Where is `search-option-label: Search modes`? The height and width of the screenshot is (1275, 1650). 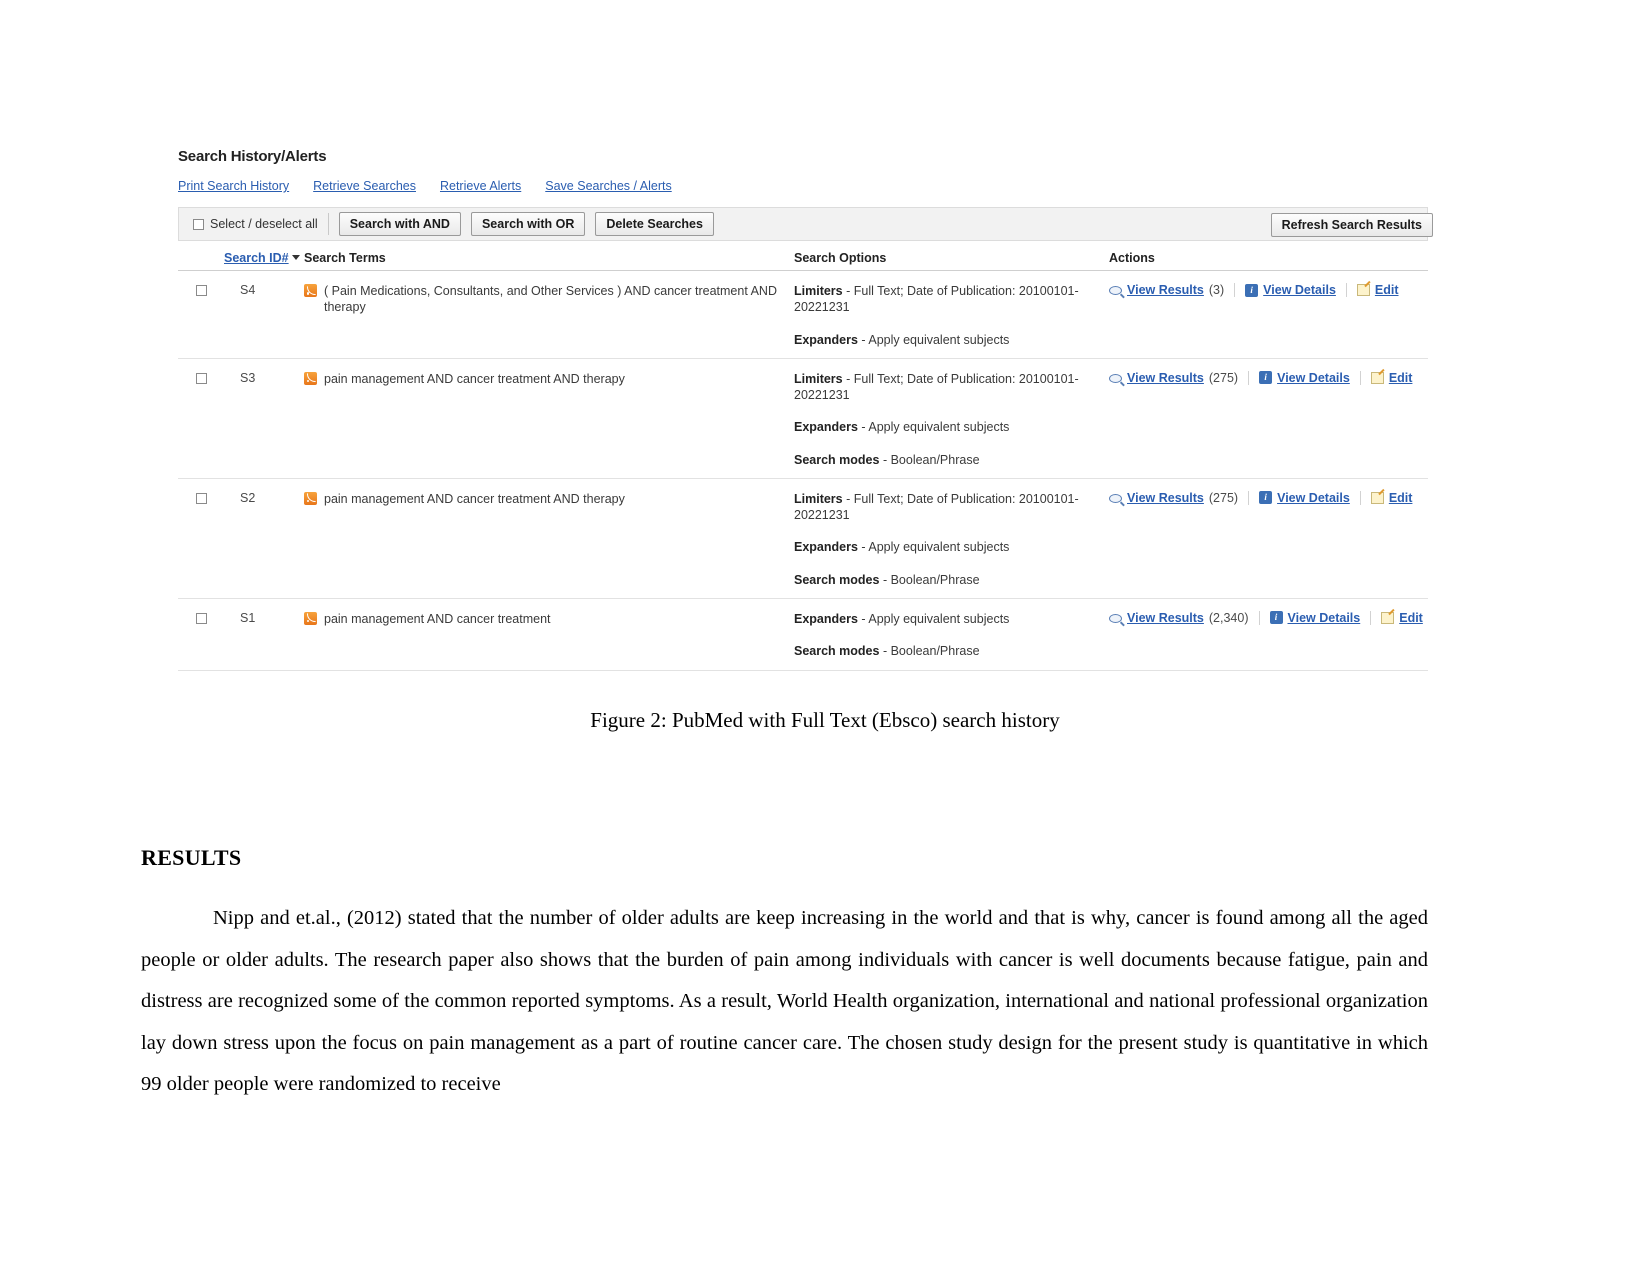 search-option-label: Search modes is located at coordinates (837, 459).